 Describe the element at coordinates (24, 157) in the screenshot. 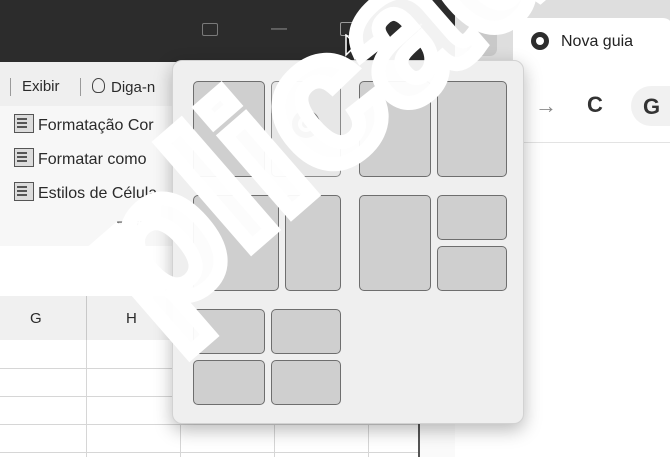

I see `format-table-icon` at that location.